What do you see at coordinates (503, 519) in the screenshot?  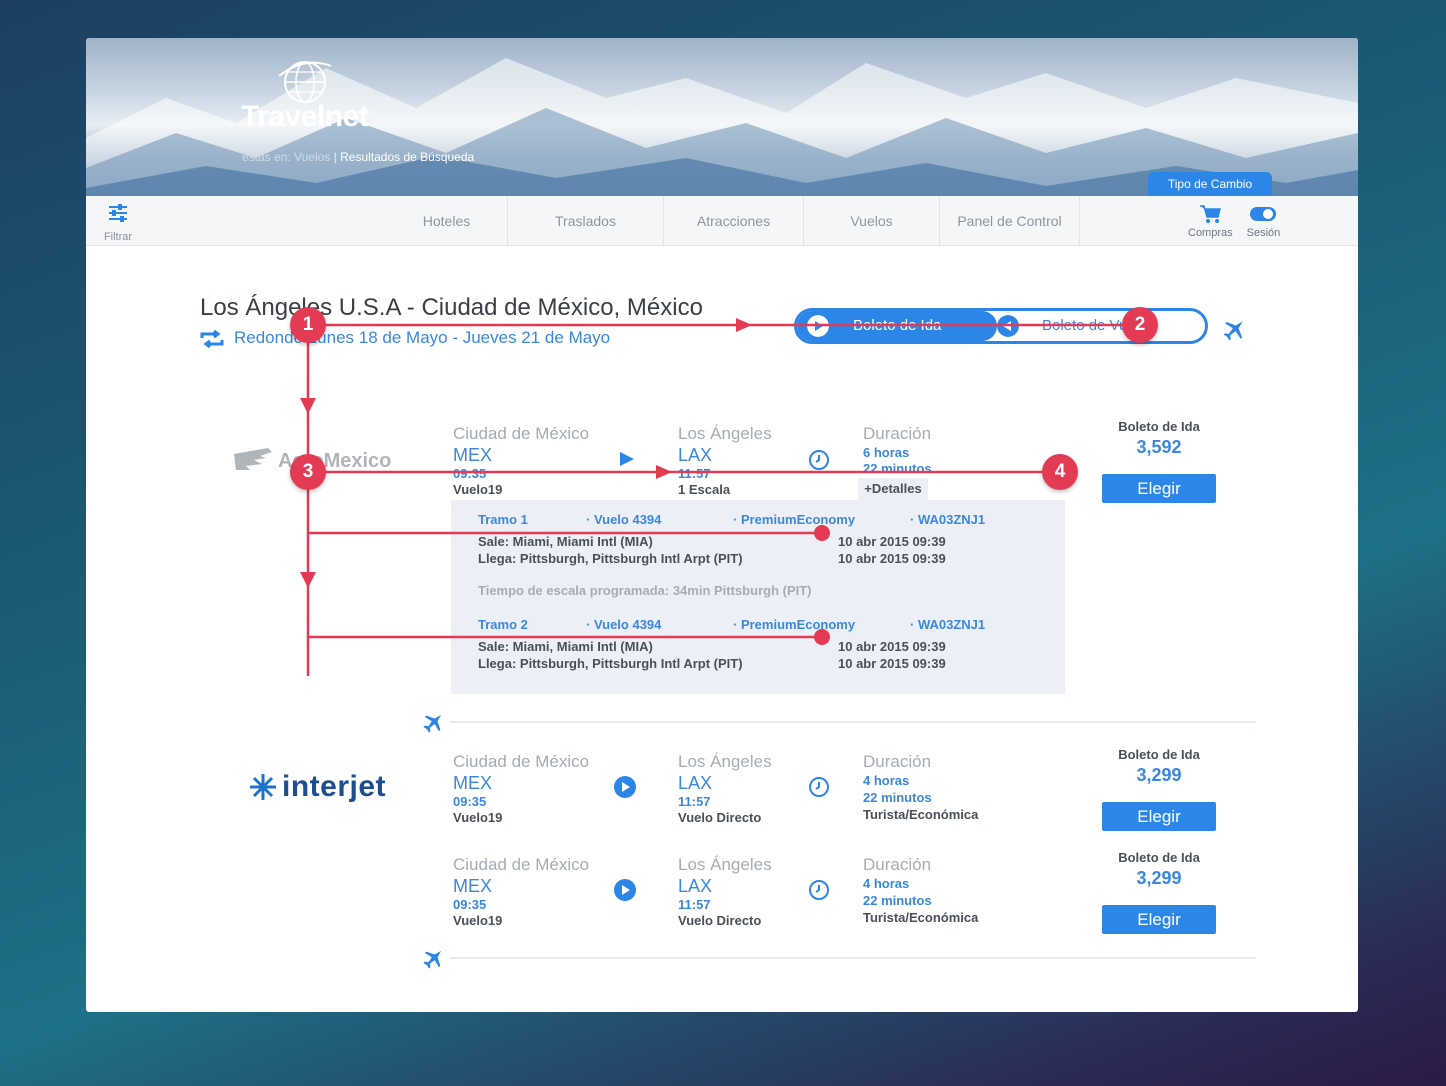 I see `segment-1-label: Tramo 1` at bounding box center [503, 519].